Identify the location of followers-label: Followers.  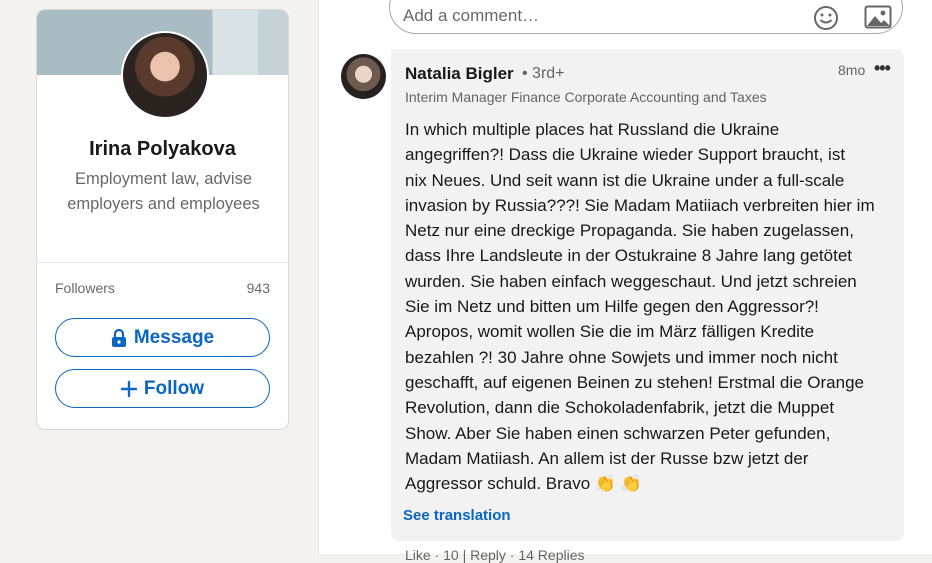
(85, 288).